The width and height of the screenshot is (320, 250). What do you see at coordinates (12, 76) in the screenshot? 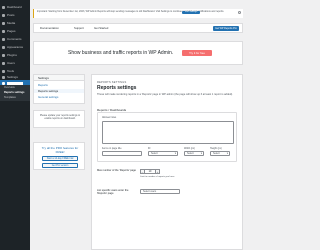
I see `sidebar-item-label: Settings` at bounding box center [12, 76].